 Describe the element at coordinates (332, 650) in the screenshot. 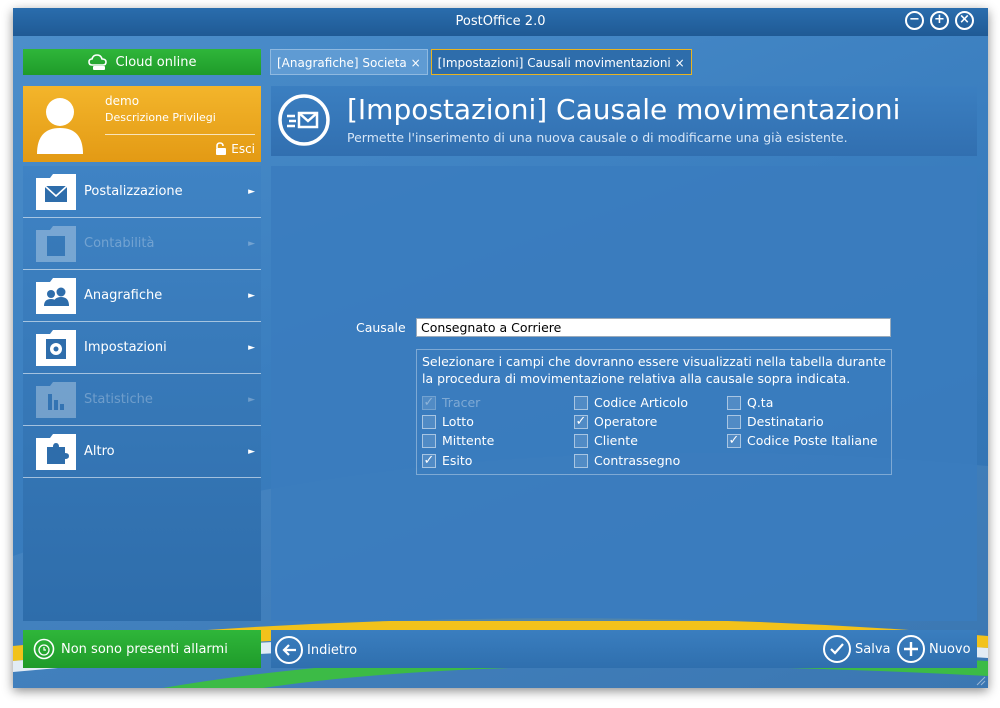

I see `back-label: Indietro` at that location.